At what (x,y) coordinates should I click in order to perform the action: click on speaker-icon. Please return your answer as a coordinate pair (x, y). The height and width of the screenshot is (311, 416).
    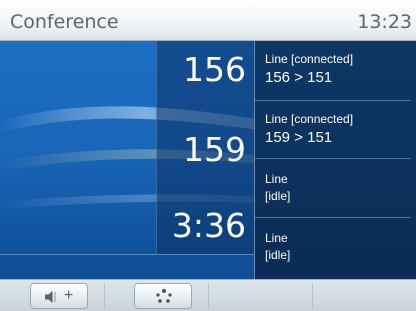
    Looking at the image, I should click on (50, 297).